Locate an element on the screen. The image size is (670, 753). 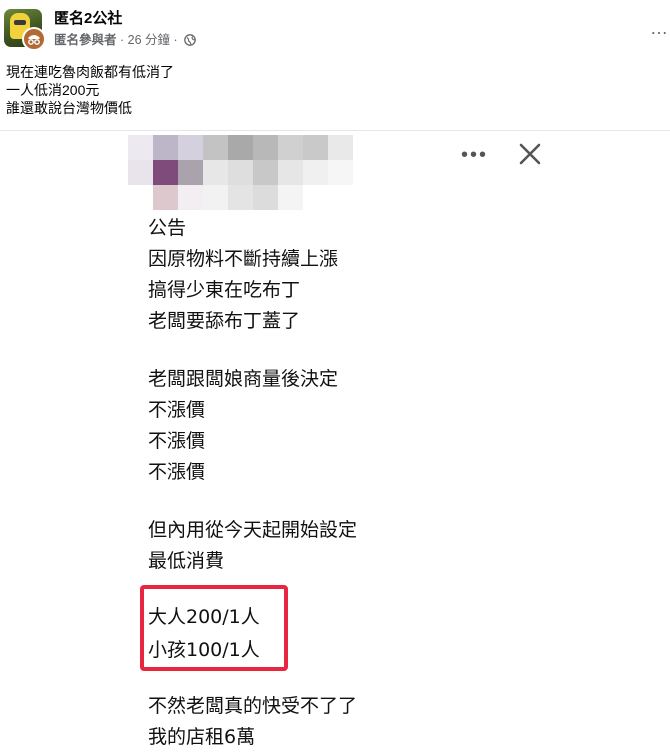
post-caption: 現在連吃魯肉飯都有低消了 一人低消200元 誰還敢說台灣物價低 is located at coordinates (90, 90).